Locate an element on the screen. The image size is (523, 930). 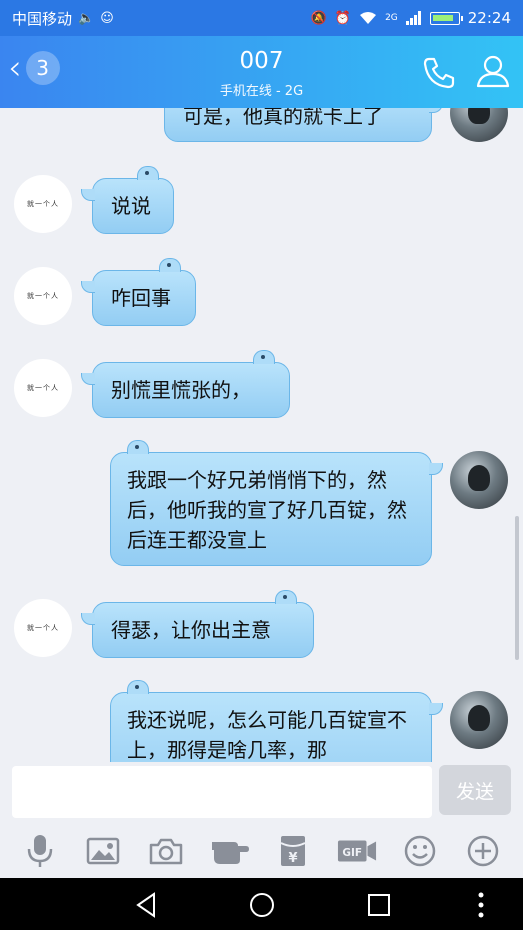
microphone-icon is located at coordinates (39, 851).